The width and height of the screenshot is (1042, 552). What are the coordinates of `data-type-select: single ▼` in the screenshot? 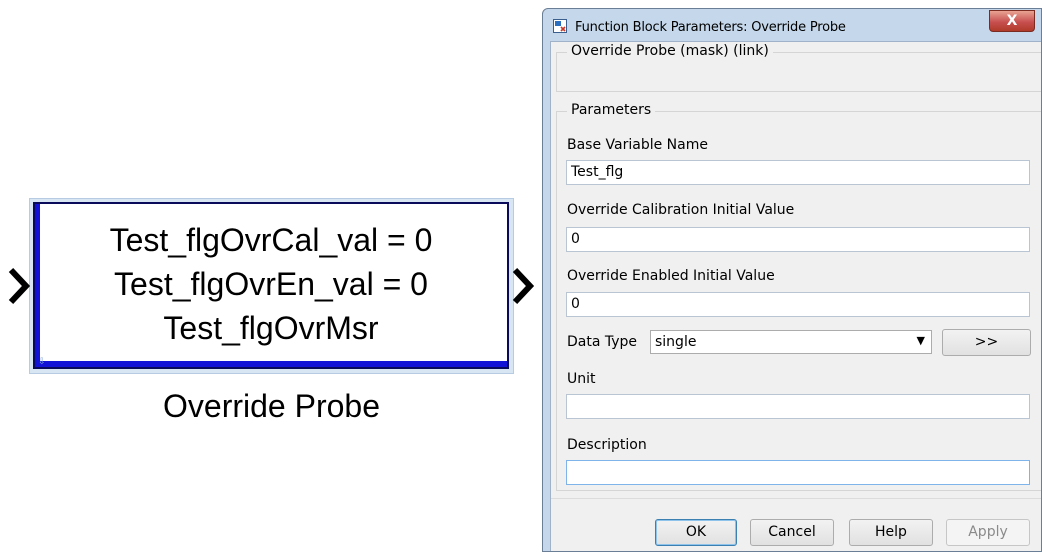 It's located at (791, 342).